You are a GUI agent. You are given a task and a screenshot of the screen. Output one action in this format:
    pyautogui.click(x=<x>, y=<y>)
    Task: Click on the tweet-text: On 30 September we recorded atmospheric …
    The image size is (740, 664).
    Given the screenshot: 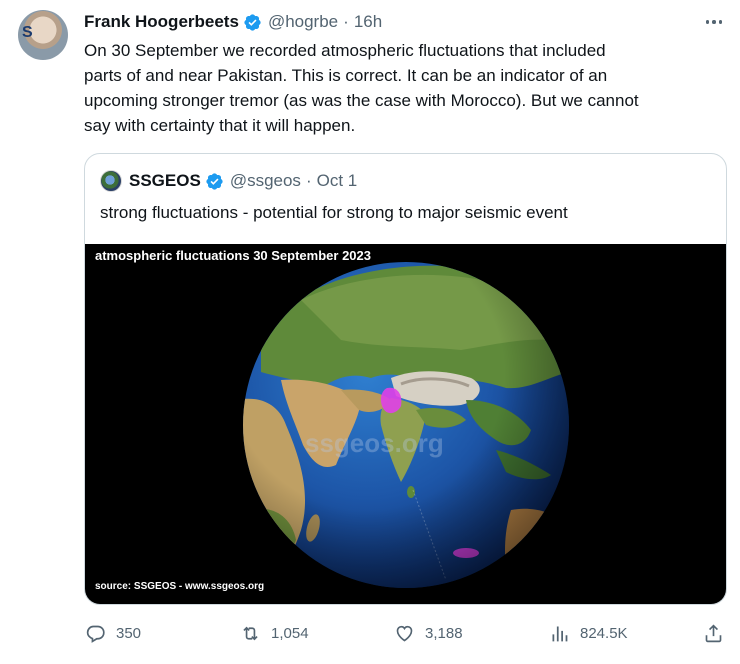 What is the action you would take?
    pyautogui.click(x=361, y=88)
    